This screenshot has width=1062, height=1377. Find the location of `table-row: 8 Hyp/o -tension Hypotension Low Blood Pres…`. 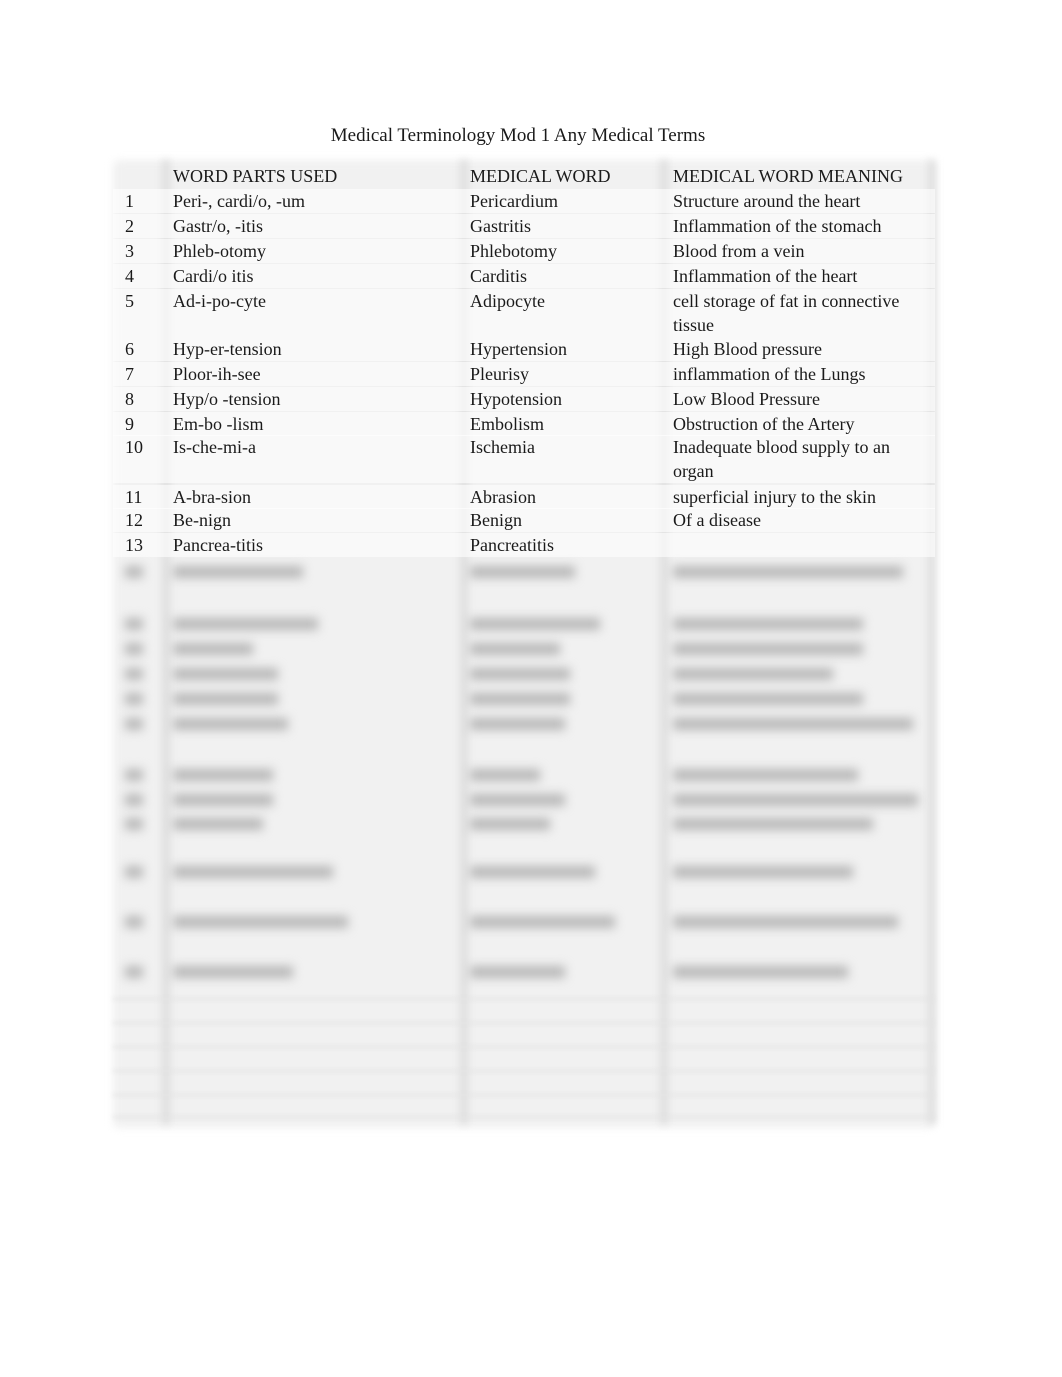

table-row: 8 Hyp/o -tension Hypotension Low Blood Pres… is located at coordinates (524, 399).